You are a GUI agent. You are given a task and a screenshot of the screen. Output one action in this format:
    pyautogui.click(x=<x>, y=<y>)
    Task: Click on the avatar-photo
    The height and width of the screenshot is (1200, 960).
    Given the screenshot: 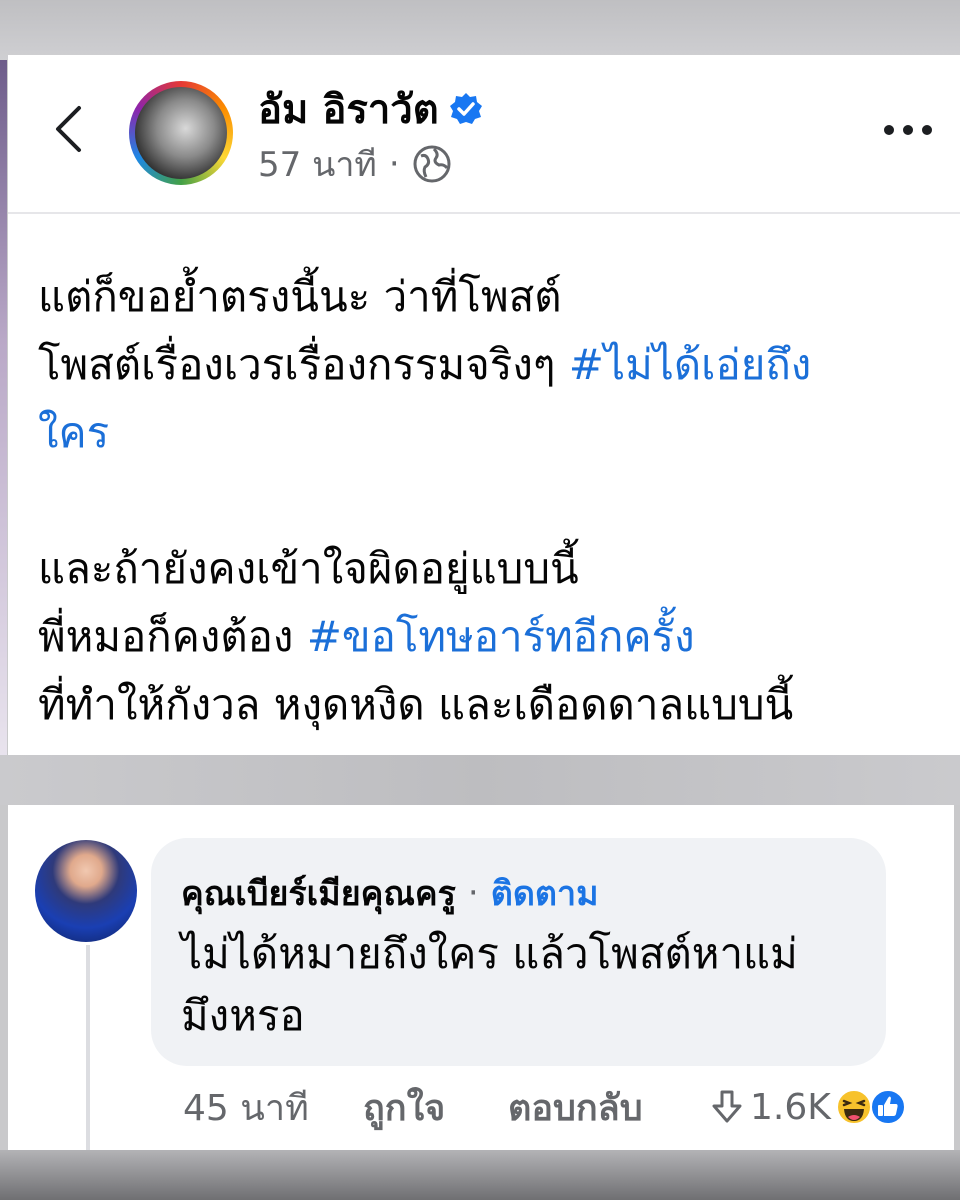 What is the action you would take?
    pyautogui.click(x=181, y=133)
    